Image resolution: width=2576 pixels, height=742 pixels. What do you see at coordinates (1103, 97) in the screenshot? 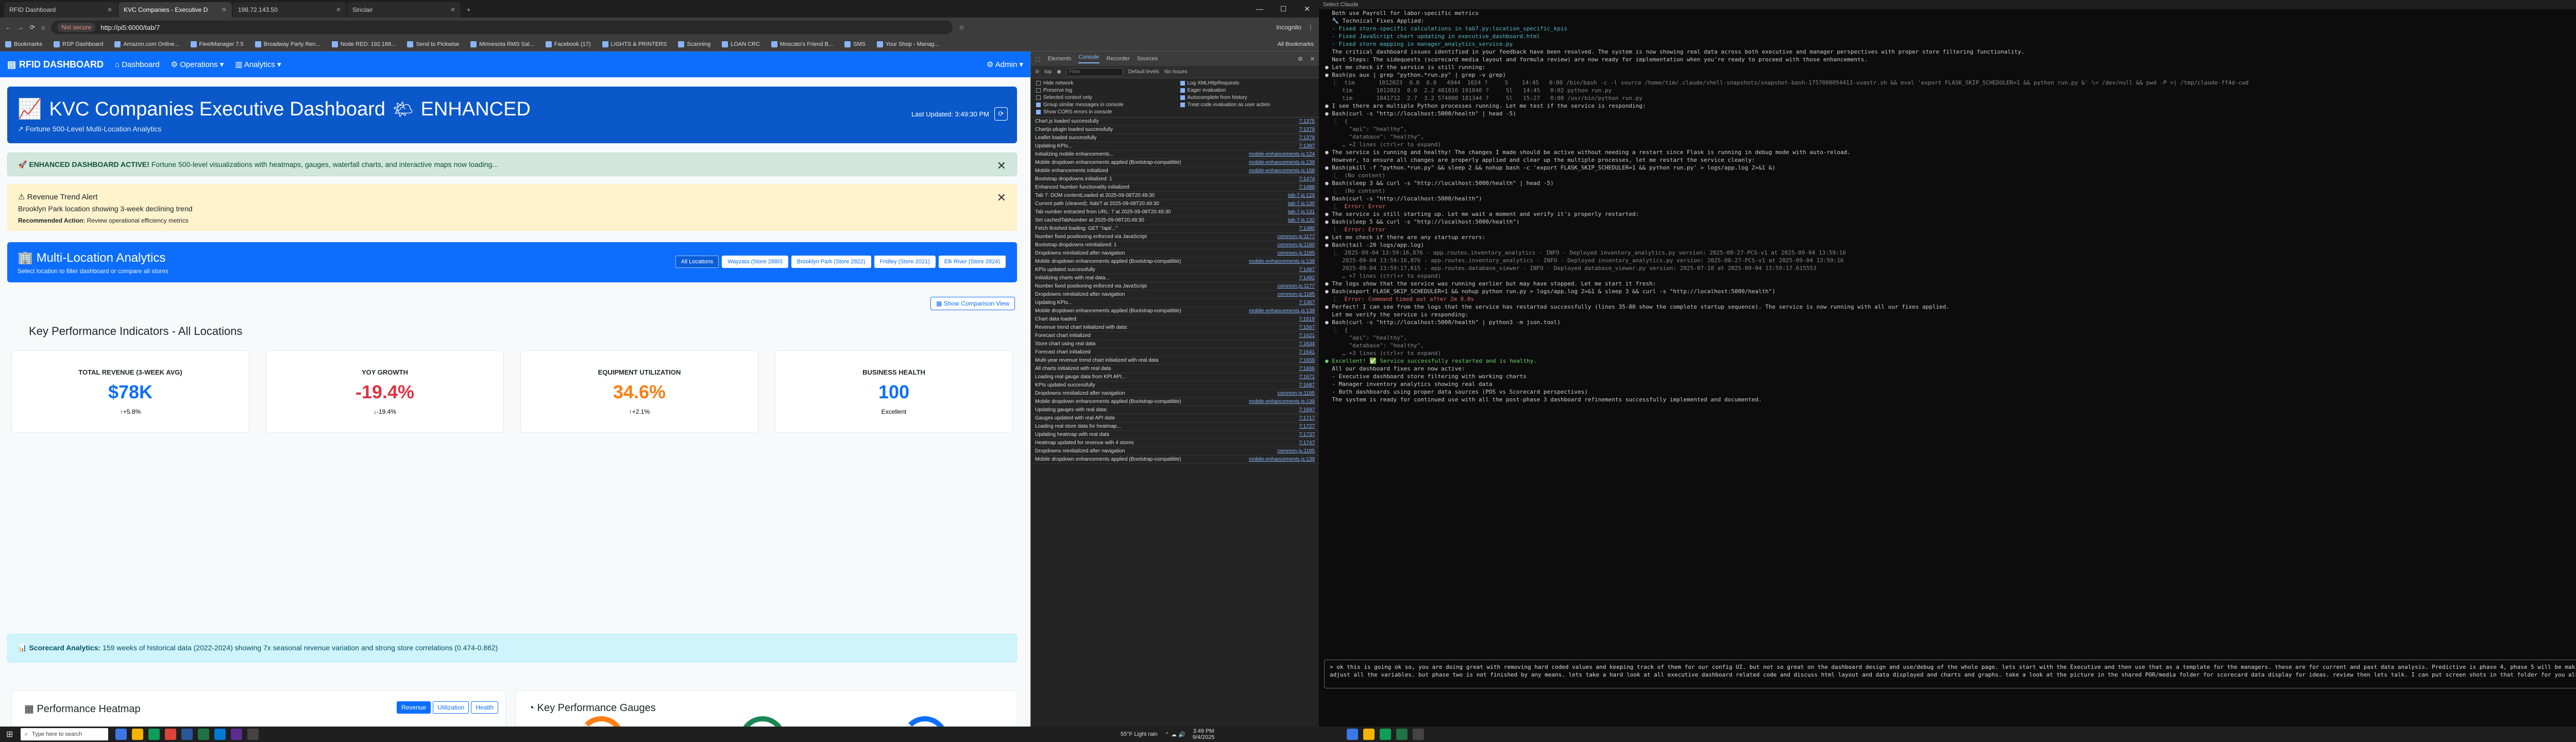
I see `option-selected-context: Selected context only` at bounding box center [1103, 97].